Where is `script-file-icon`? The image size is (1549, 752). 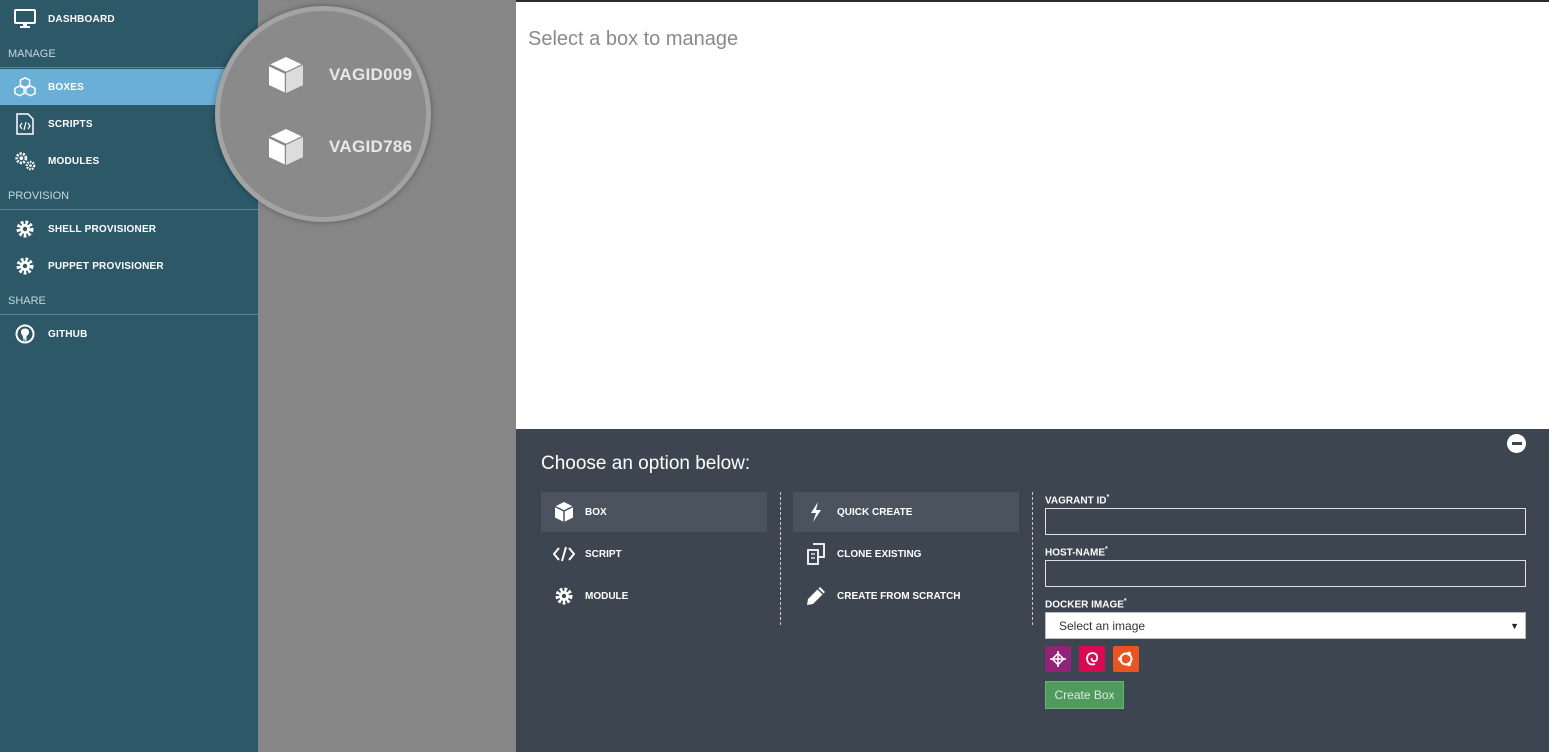 script-file-icon is located at coordinates (25, 124).